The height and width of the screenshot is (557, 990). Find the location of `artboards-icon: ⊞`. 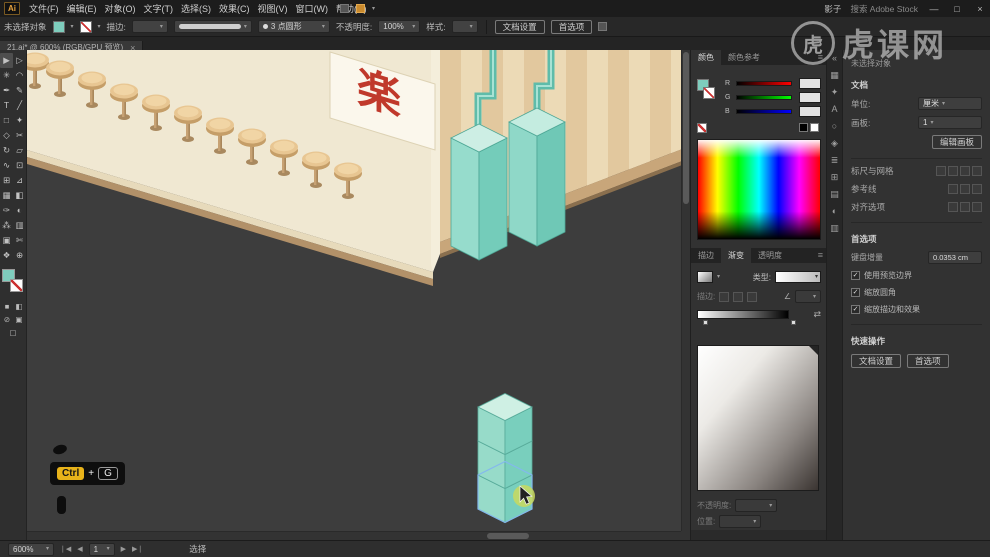

artboards-icon: ⊞ is located at coordinates (834, 177).